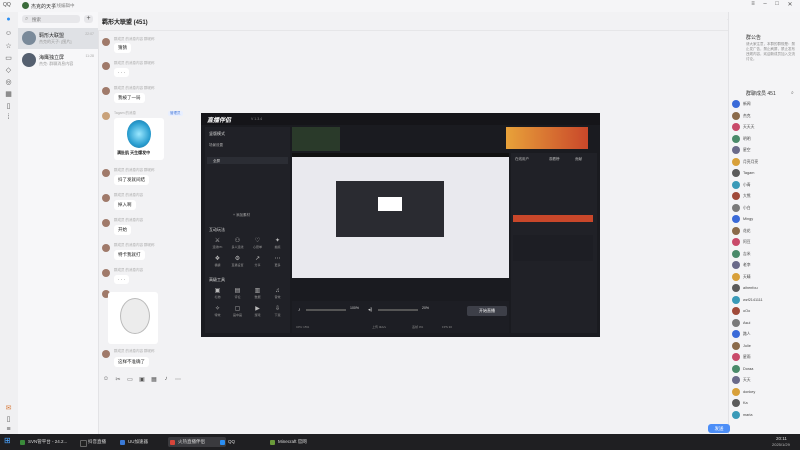 The image size is (800, 450). Describe the element at coordinates (719, 428) in the screenshot. I see `send-button: 发送` at that location.